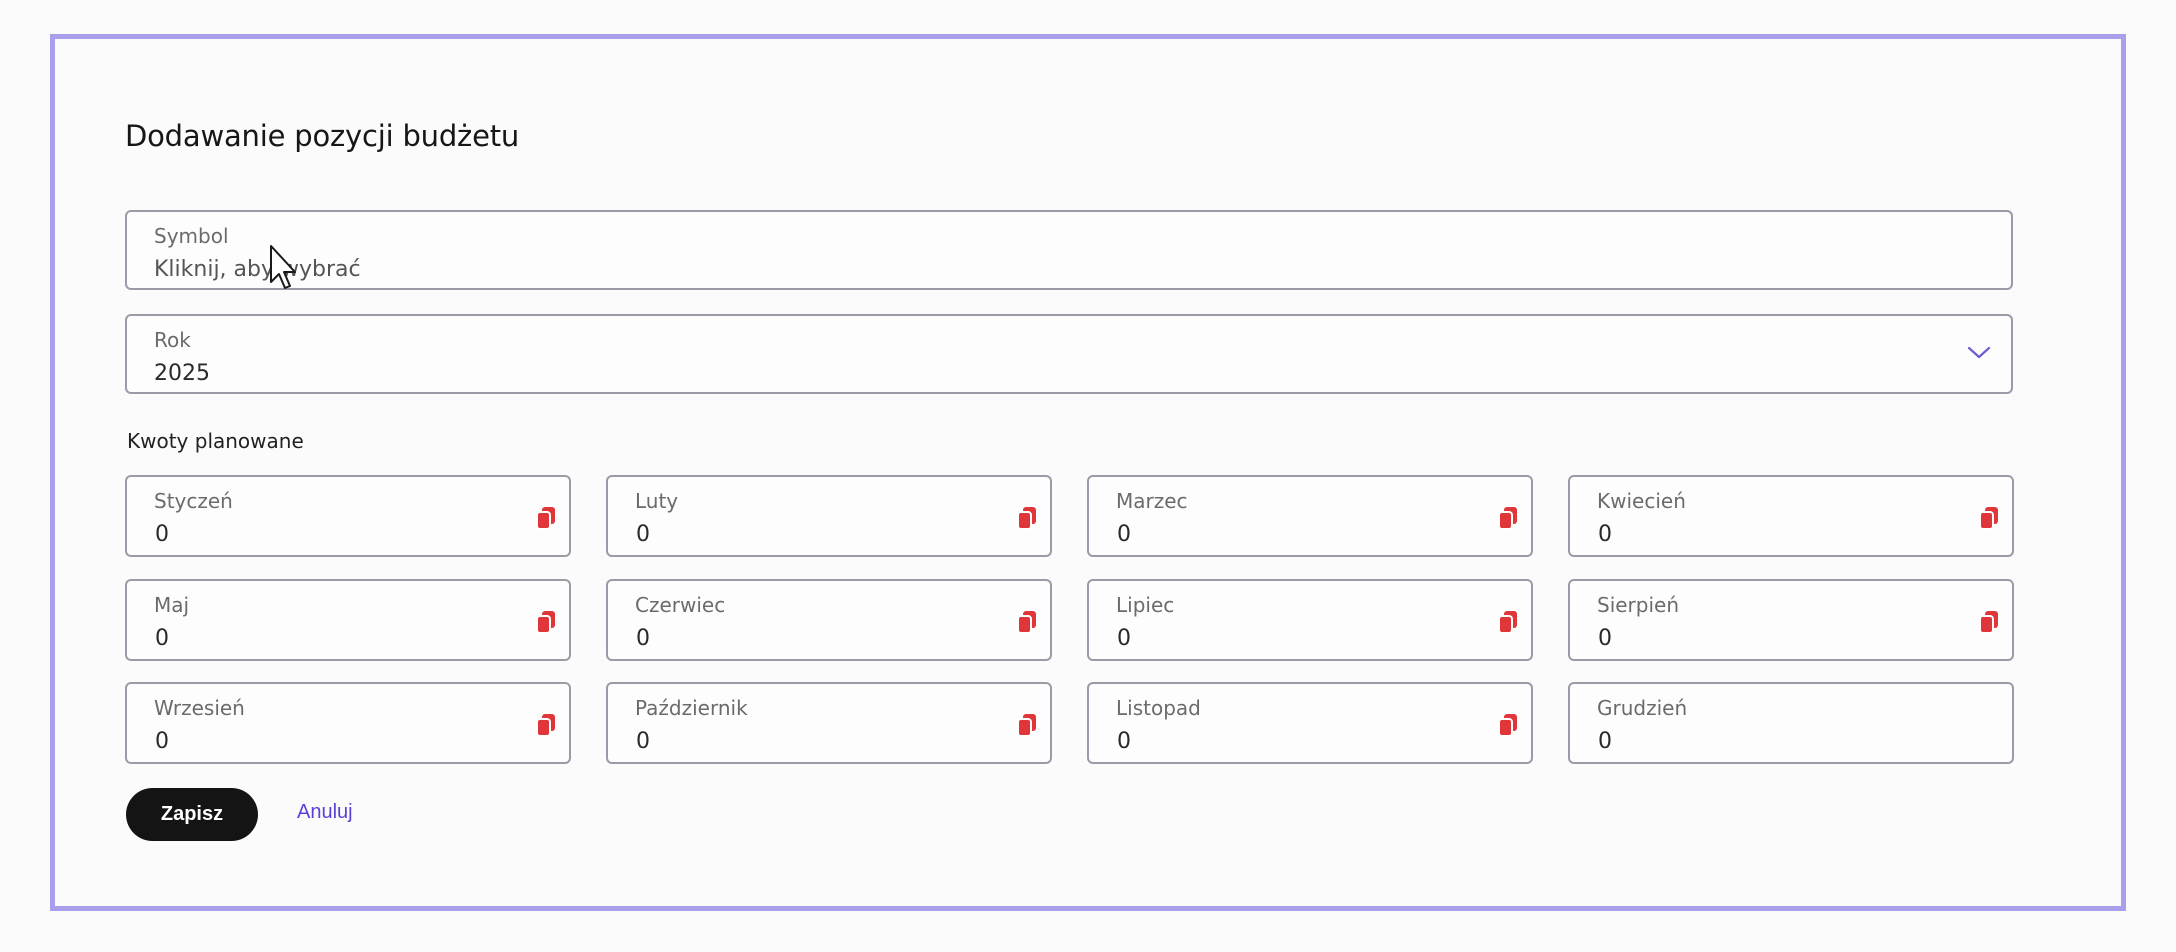 The height and width of the screenshot is (952, 2176). I want to click on page-title: Dodawanie pozycji budżetu, so click(322, 136).